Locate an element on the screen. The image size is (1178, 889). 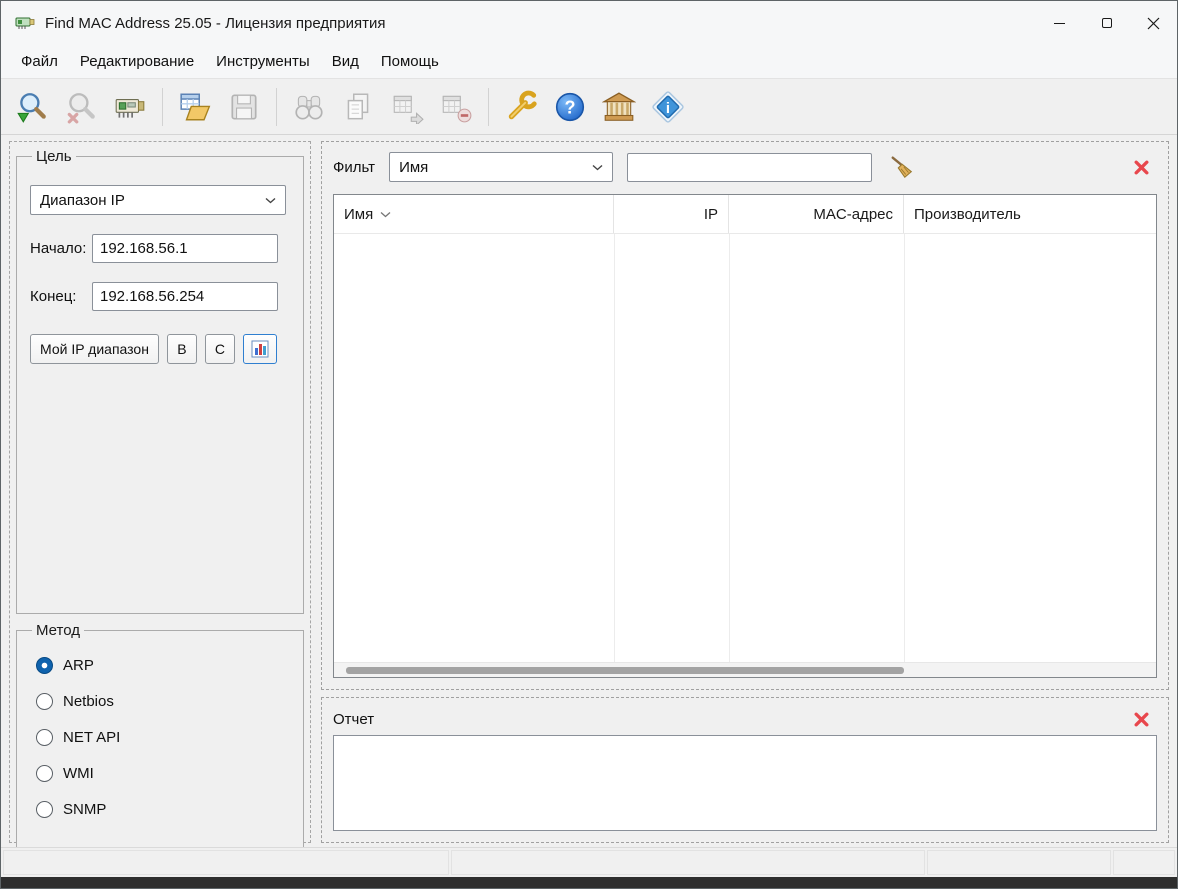
find-in-table-button is located at coordinates (309, 107).